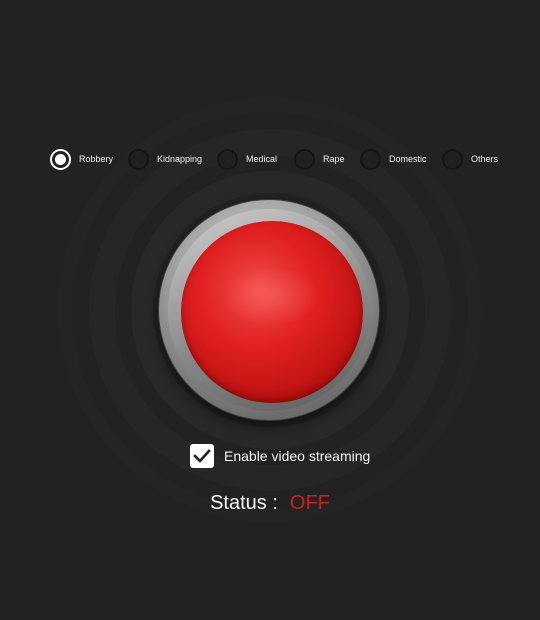  Describe the element at coordinates (452, 159) in the screenshot. I see `radio-button-others` at that location.